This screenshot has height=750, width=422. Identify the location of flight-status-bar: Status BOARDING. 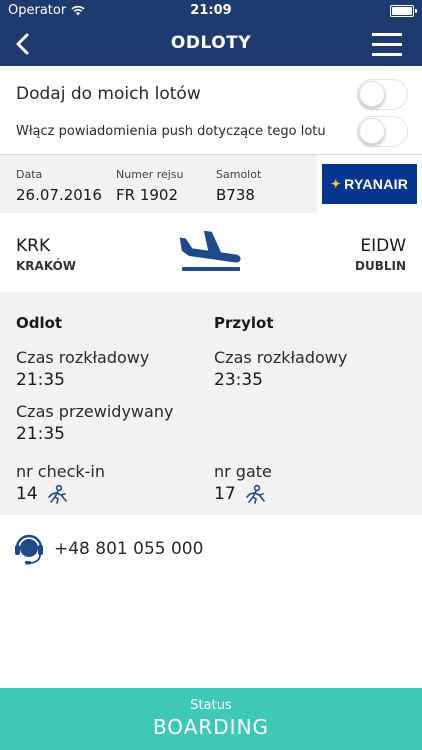
(211, 719).